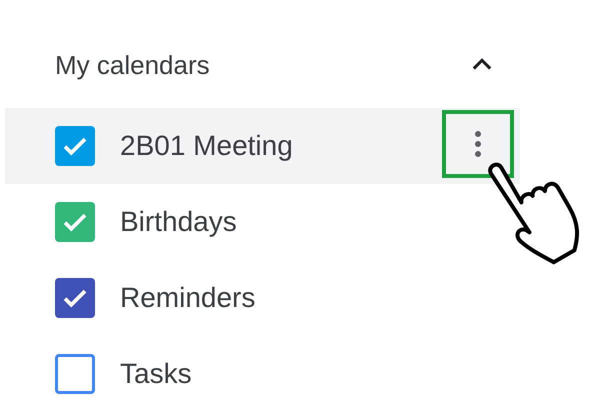 Image resolution: width=596 pixels, height=405 pixels. I want to click on calendar-label: 2B01 Meeting, so click(206, 146).